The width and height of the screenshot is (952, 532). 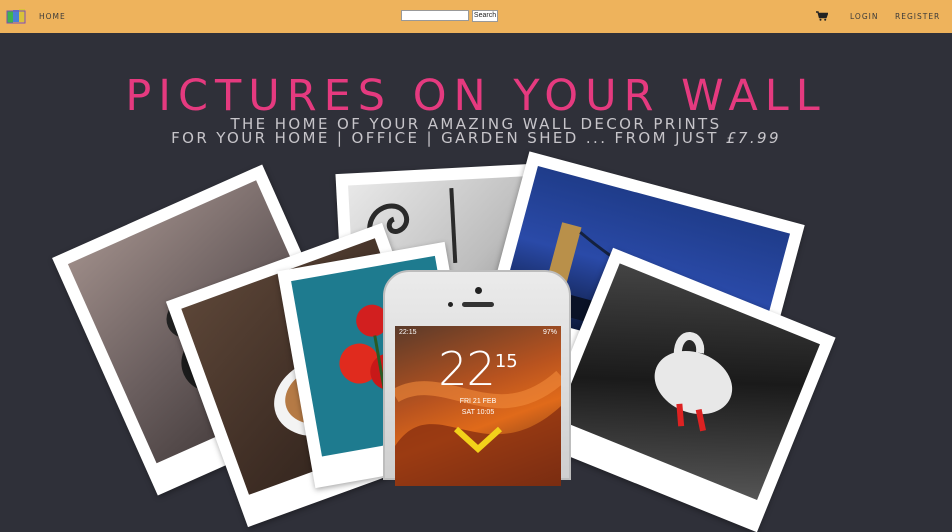 I want to click on phone-speaker, so click(x=478, y=304).